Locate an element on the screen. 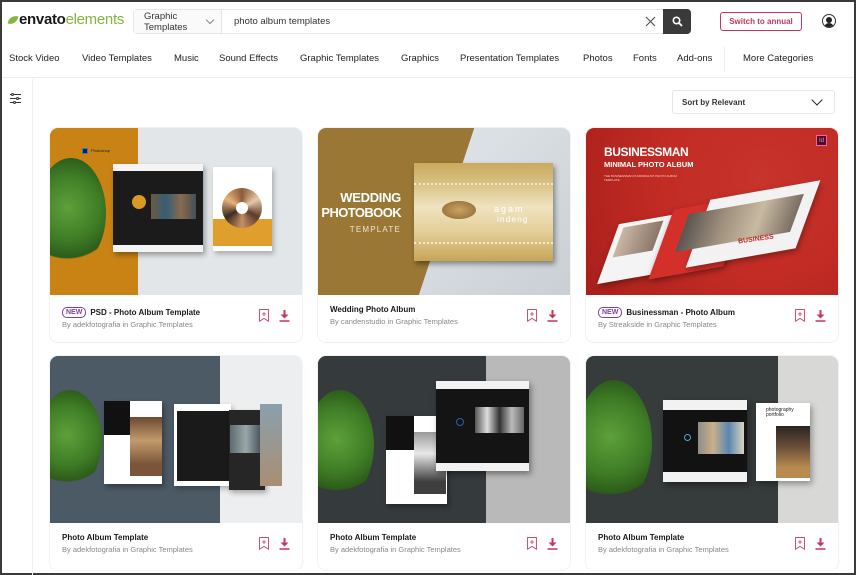  card-thumbnail: photography portfolio is located at coordinates (712, 439).